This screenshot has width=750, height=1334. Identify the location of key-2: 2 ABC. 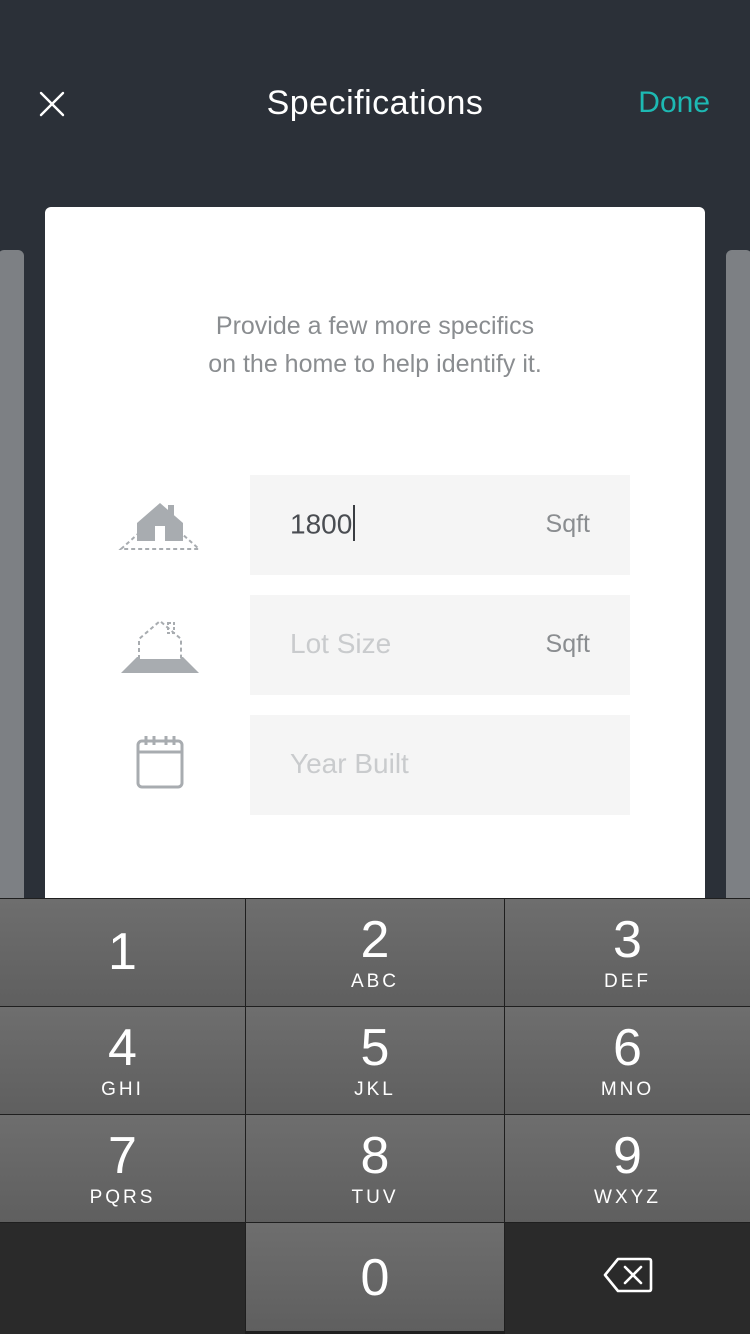
(375, 952).